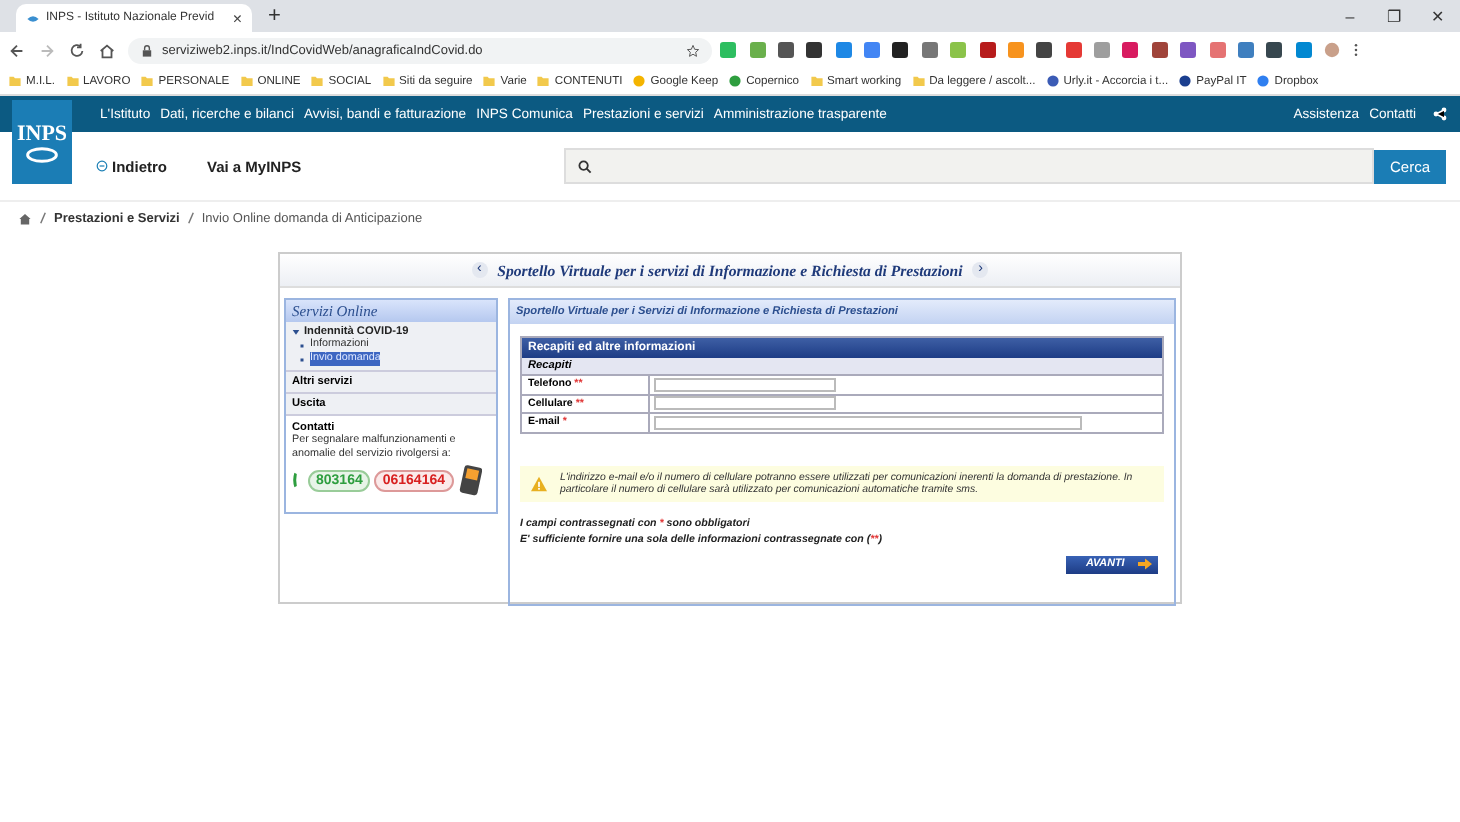  I want to click on site-icon, so click(33, 18).